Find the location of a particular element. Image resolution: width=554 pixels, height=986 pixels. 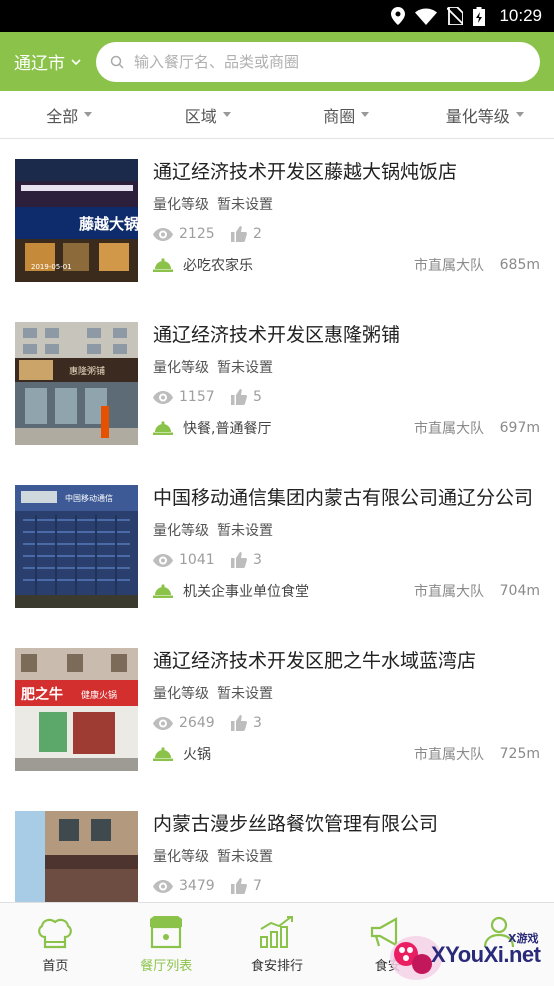

tab-home: 首页 is located at coordinates (55, 944).